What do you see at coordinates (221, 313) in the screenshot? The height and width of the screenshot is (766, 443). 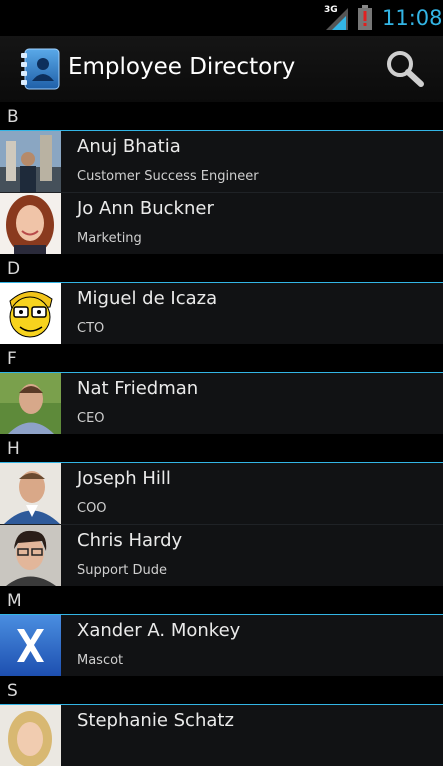 I see `employee-row: Miguel de Icaza CTO` at bounding box center [221, 313].